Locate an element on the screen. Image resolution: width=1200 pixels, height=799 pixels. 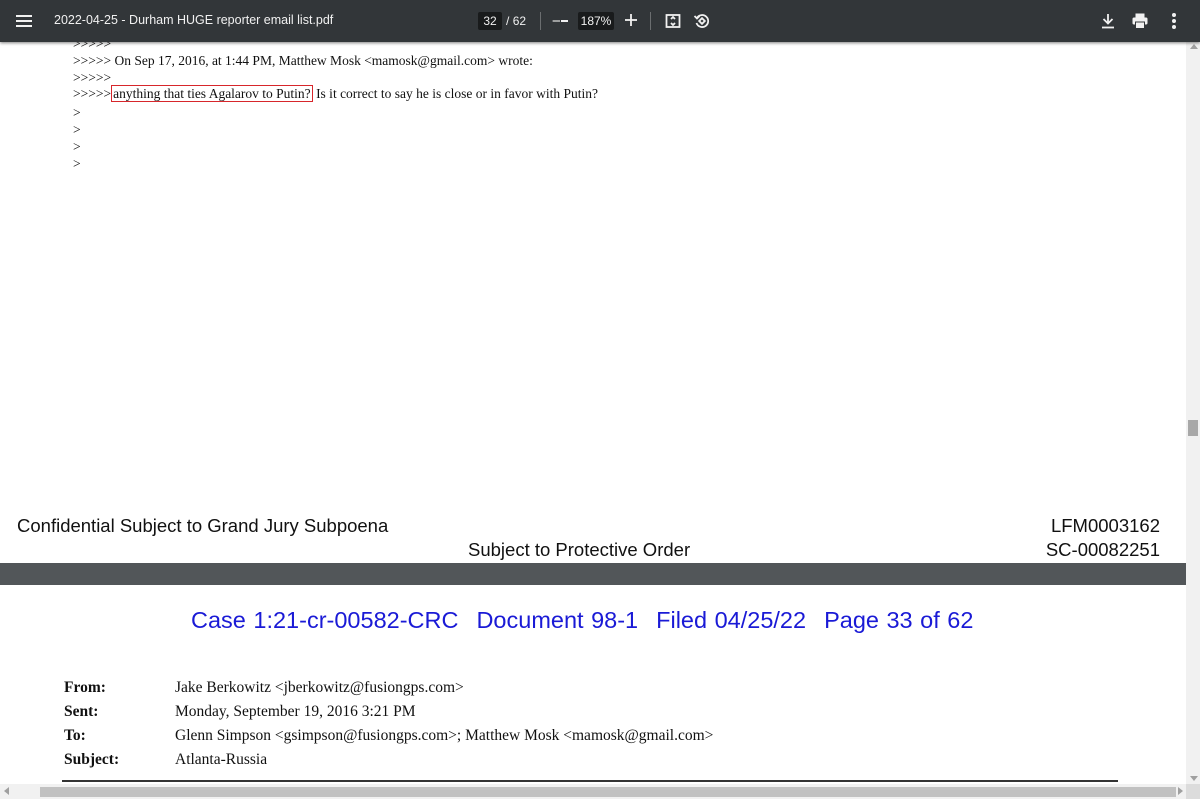
zoom-in-button is located at coordinates (631, 20).